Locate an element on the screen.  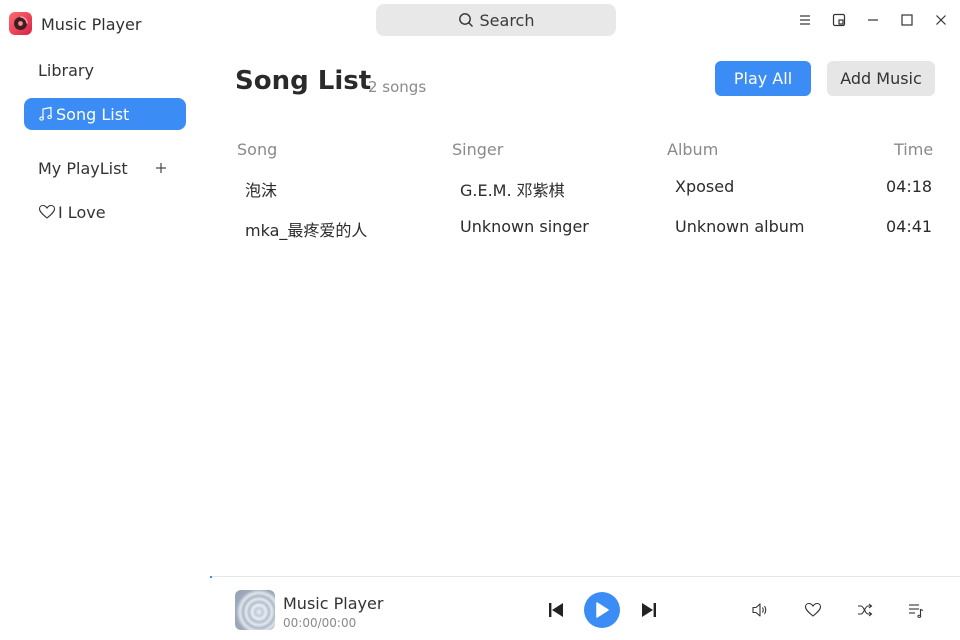
sidebar-item-song-list: Song List is located at coordinates (105, 114).